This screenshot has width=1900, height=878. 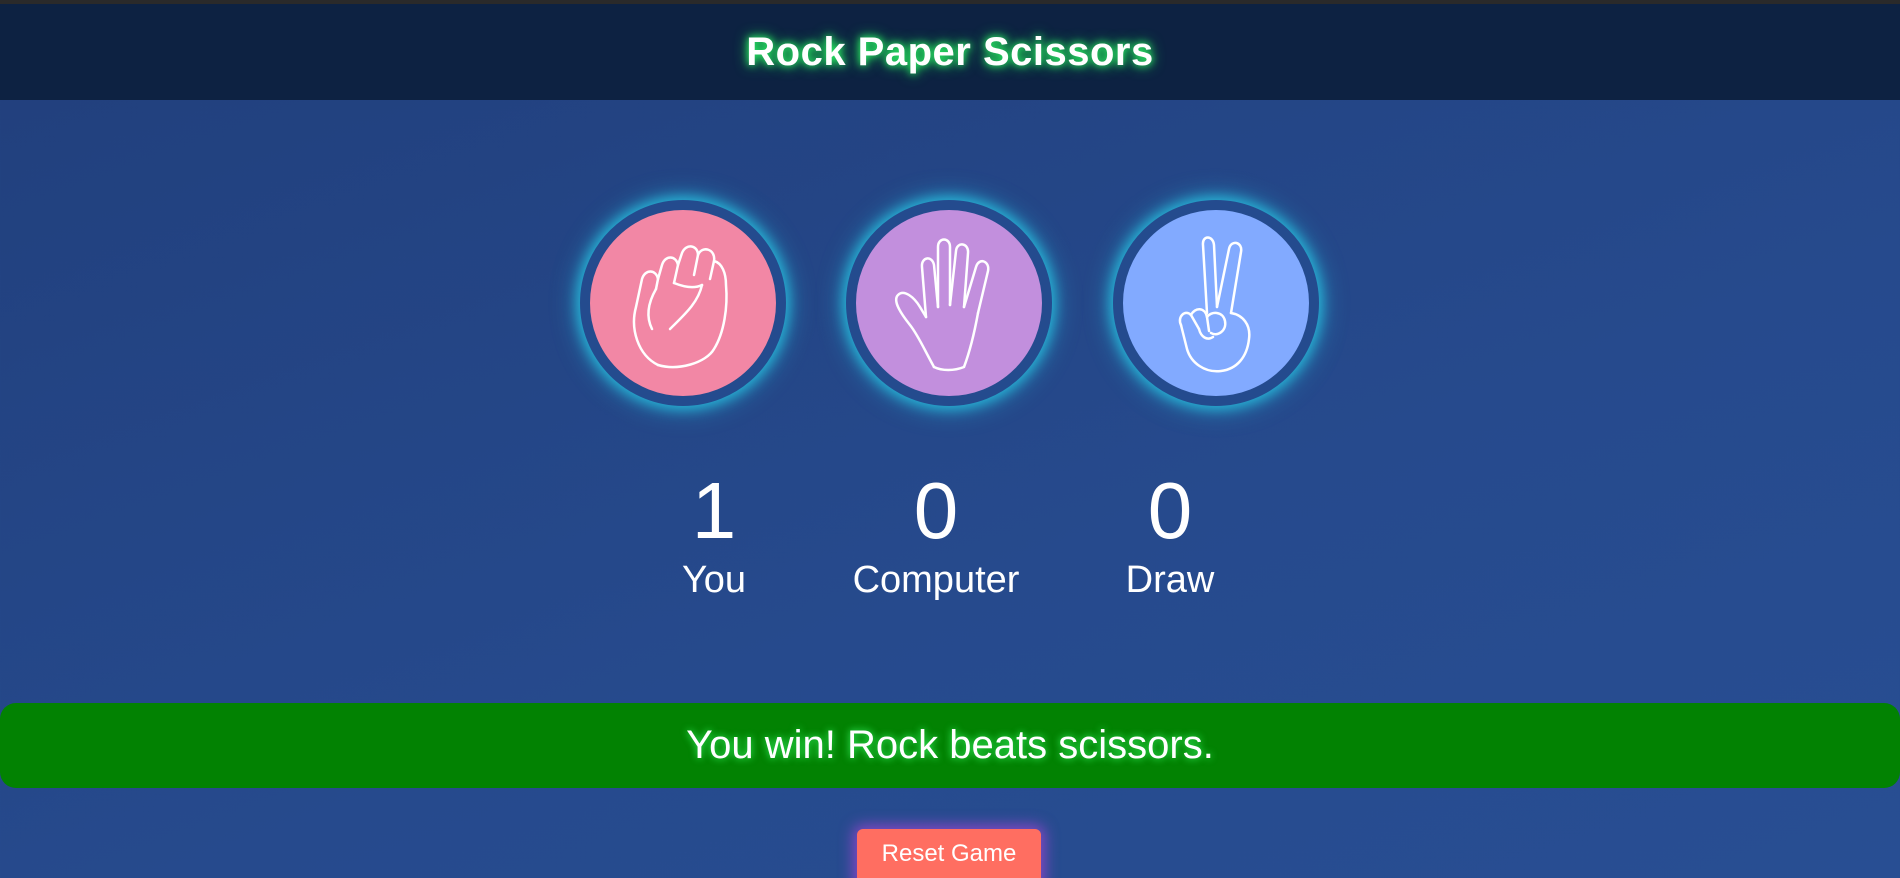 I want to click on result-message: You win! Rock beats scissors., so click(x=950, y=745).